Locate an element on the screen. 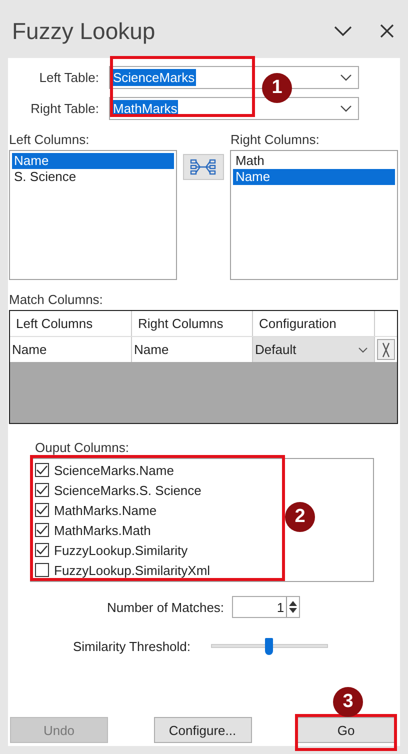 The image size is (408, 754). checkbox-label: MathMarks.Name is located at coordinates (105, 510).